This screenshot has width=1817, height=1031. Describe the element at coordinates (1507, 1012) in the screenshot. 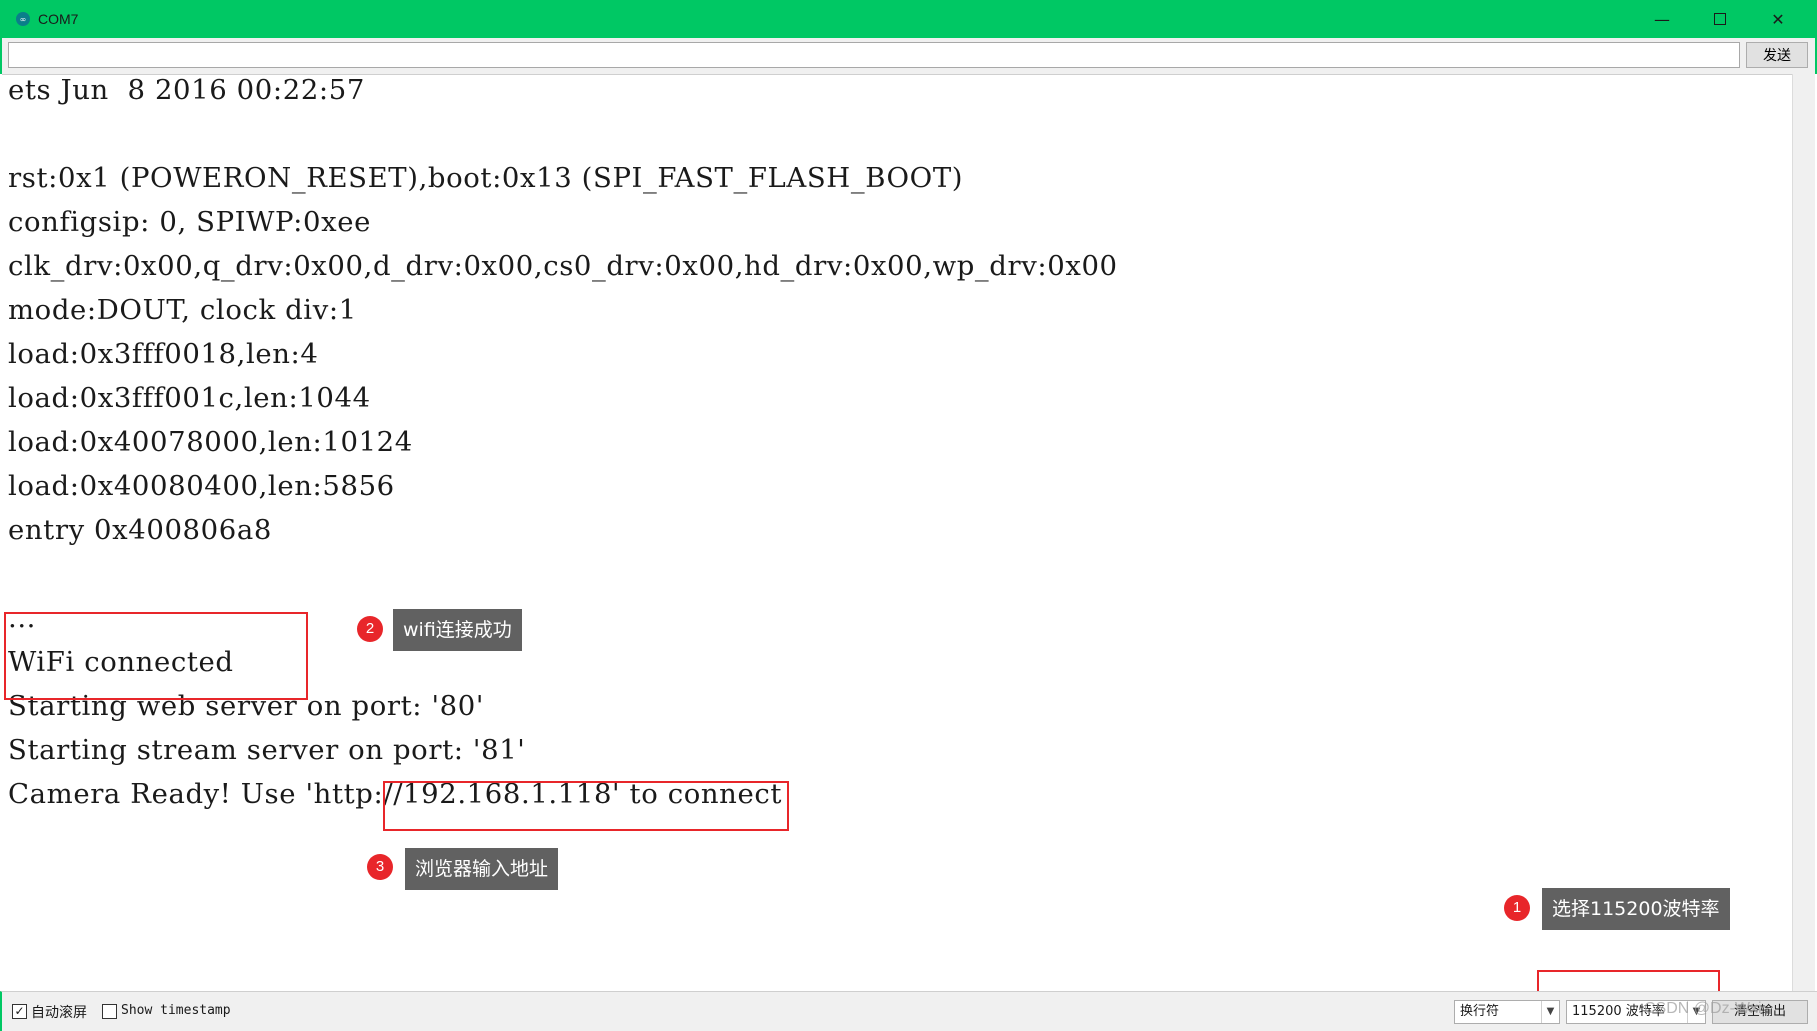

I see `line-ending-select: 换行符 ▼` at that location.